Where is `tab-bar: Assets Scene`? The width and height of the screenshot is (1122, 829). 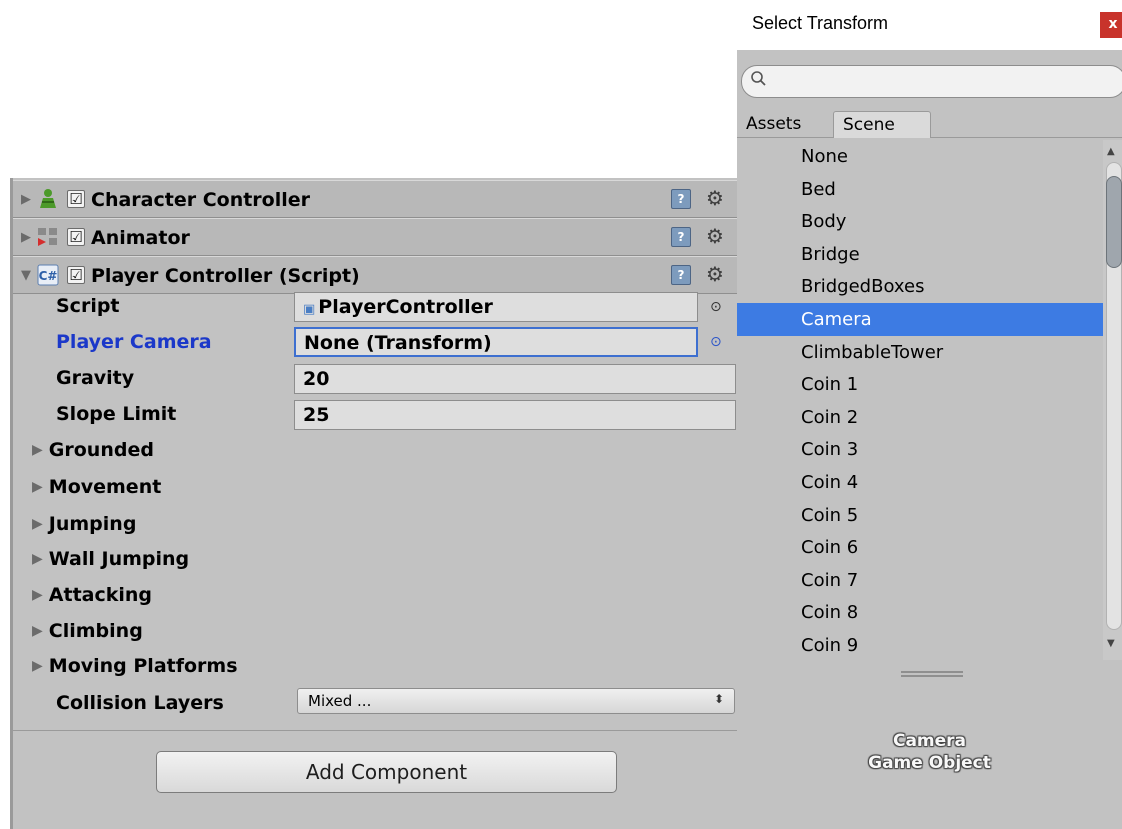 tab-bar: Assets Scene is located at coordinates (929, 124).